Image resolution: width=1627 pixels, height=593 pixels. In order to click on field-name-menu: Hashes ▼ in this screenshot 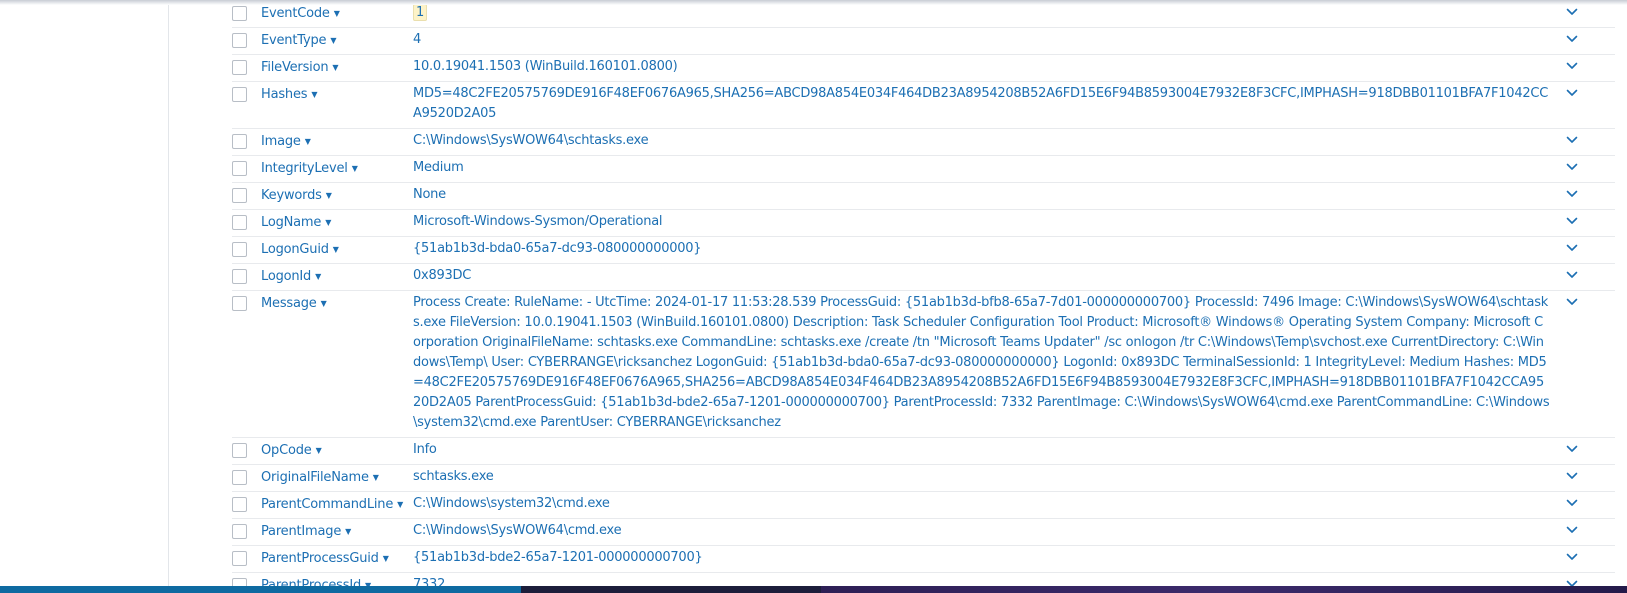, I will do `click(337, 92)`.